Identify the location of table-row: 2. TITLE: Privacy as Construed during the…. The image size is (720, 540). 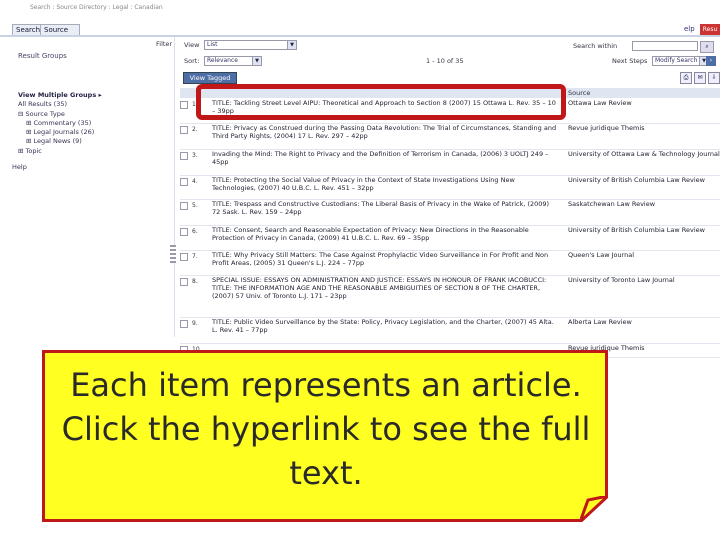
(450, 137).